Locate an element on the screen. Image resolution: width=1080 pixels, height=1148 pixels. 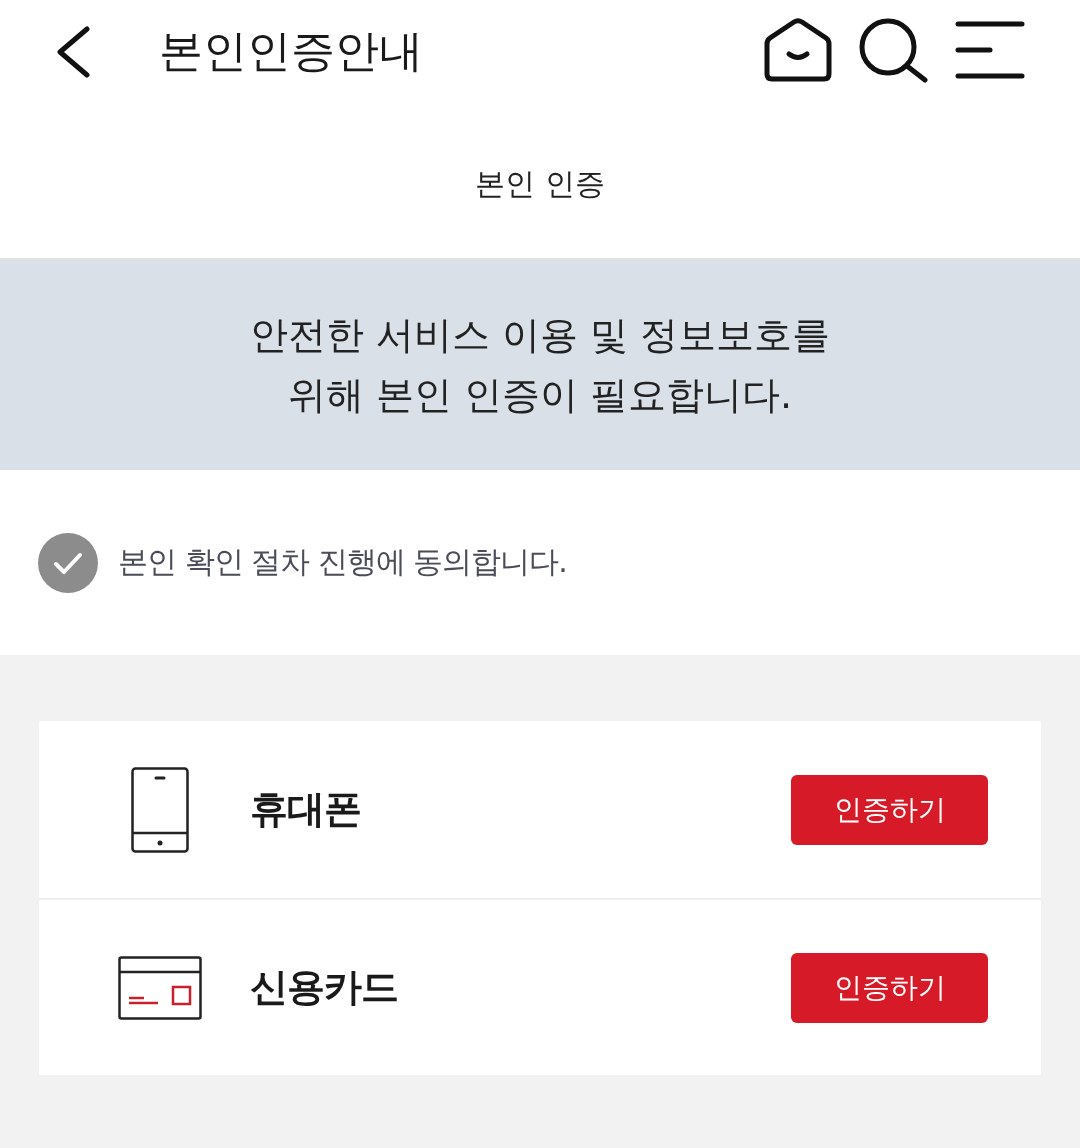
search-icon is located at coordinates (894, 50).